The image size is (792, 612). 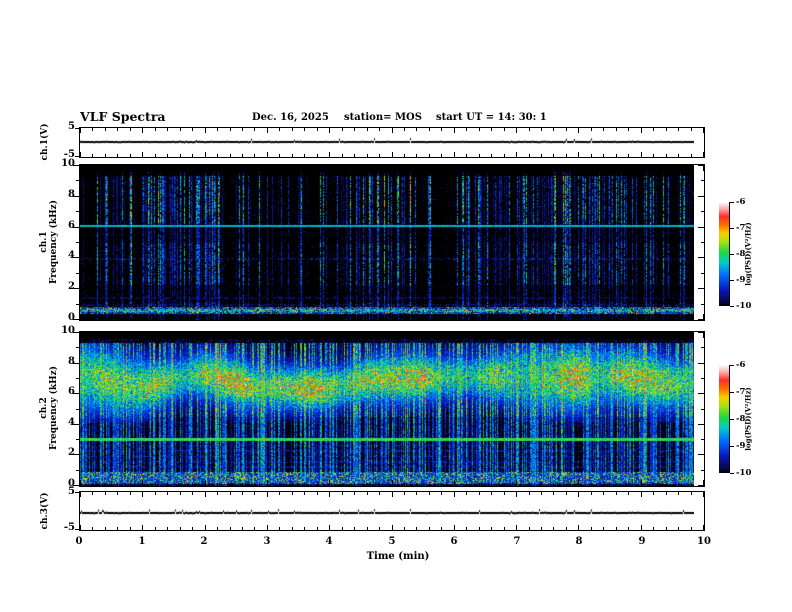 What do you see at coordinates (49, 242) in the screenshot?
I see `ch1-spectrogram-axis-title: ch.1 Frequency (kHz)` at bounding box center [49, 242].